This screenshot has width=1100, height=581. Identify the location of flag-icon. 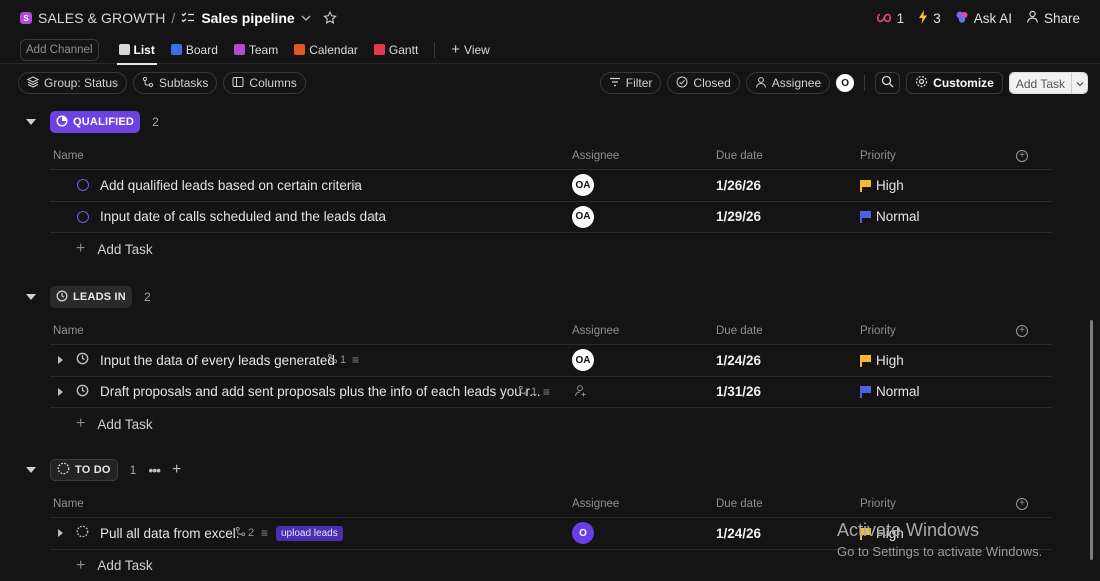
(865, 360).